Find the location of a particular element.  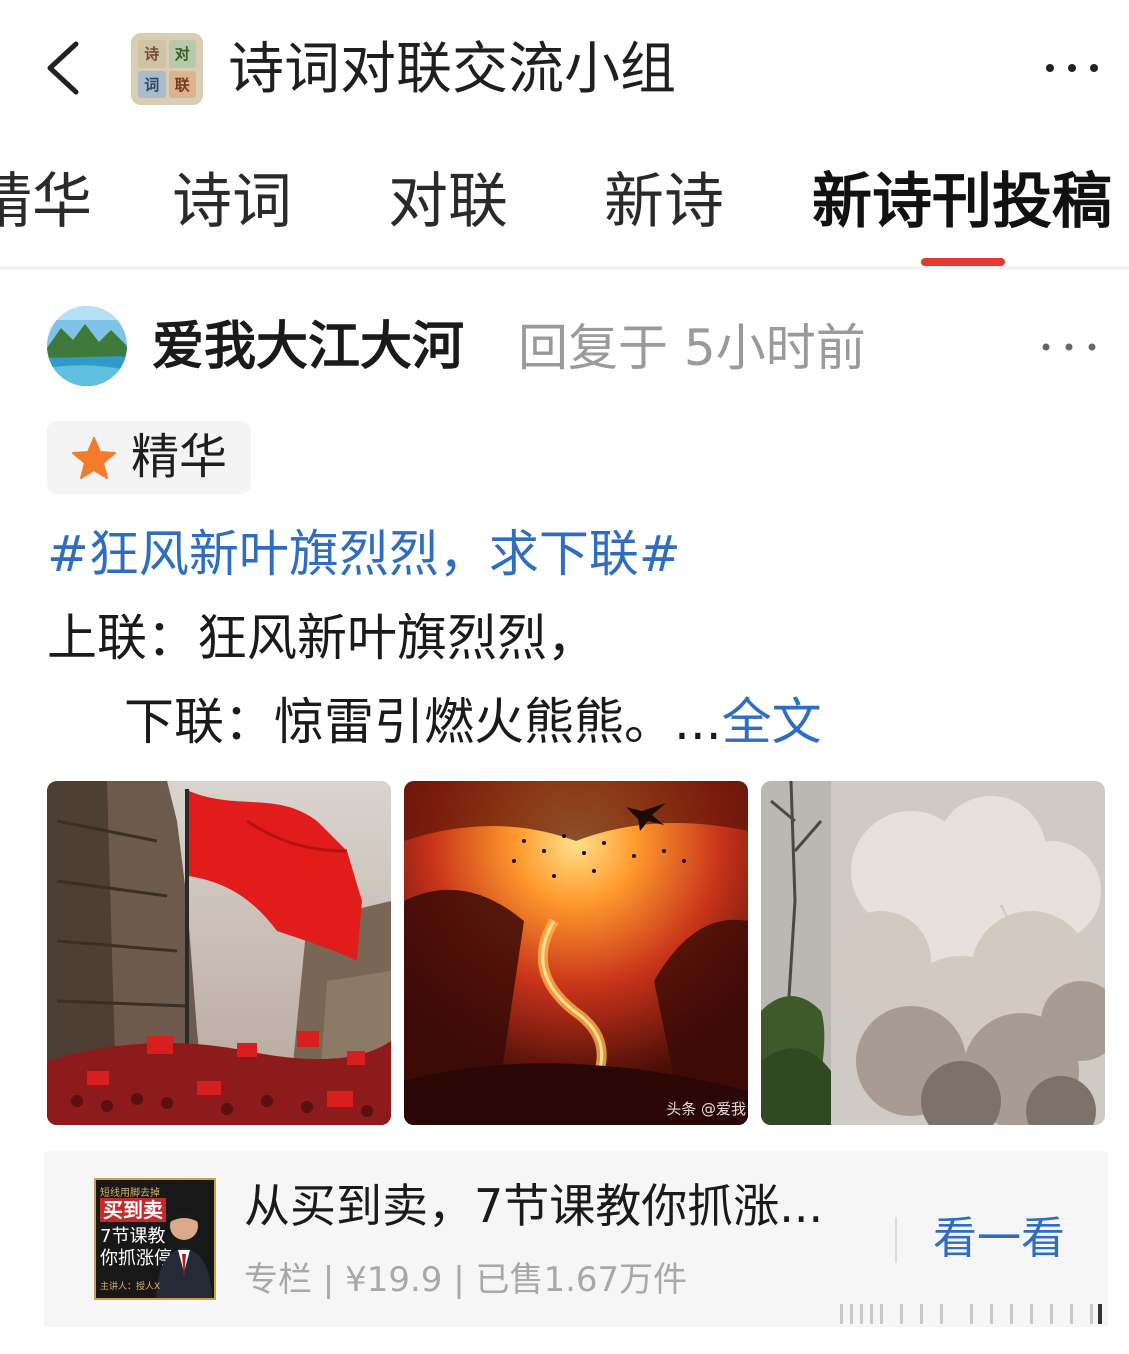

post-more-button is located at coordinates (1069, 347).